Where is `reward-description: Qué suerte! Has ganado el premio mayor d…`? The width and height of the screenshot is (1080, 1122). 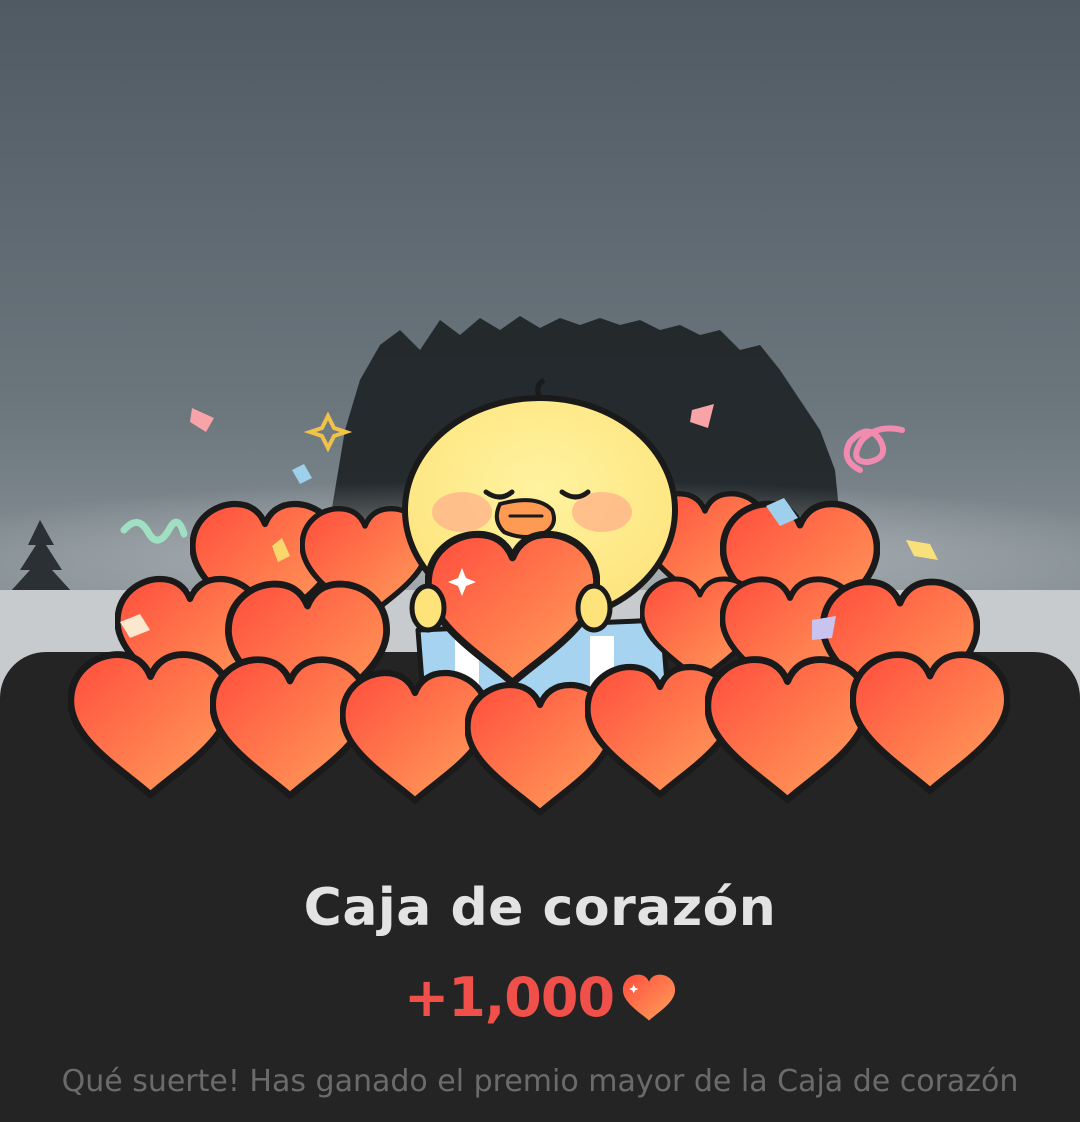 reward-description: Qué suerte! Has ganado el premio mayor d… is located at coordinates (540, 1081).